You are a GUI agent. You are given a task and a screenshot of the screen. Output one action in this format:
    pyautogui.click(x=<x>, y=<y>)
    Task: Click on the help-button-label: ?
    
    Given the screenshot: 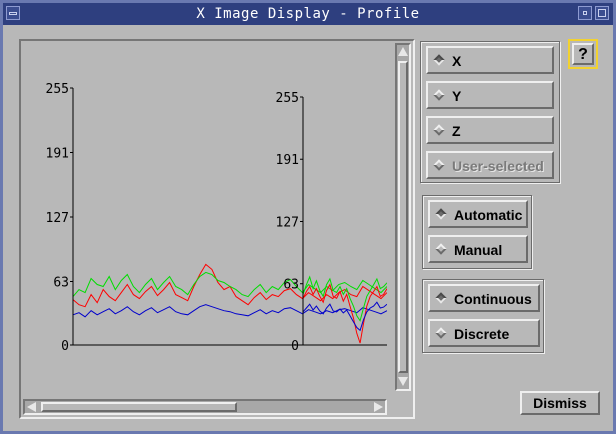 What is the action you would take?
    pyautogui.click(x=583, y=54)
    